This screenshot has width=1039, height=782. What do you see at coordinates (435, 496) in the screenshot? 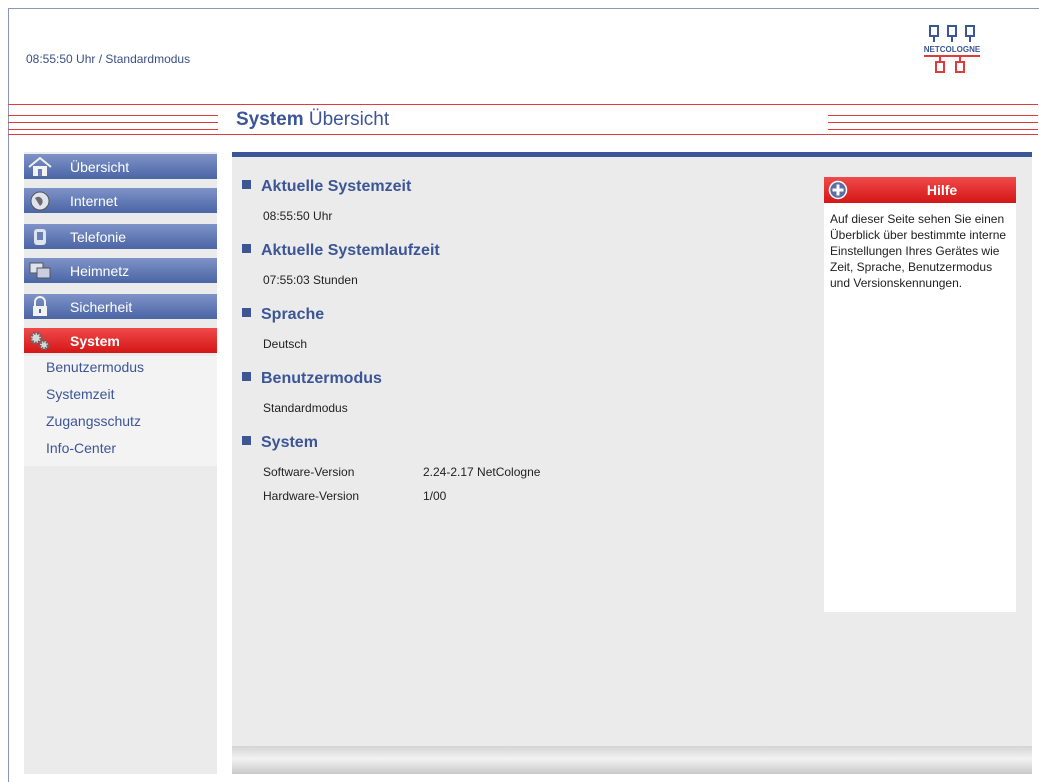
I see `hardware-version-value: 1/00` at bounding box center [435, 496].